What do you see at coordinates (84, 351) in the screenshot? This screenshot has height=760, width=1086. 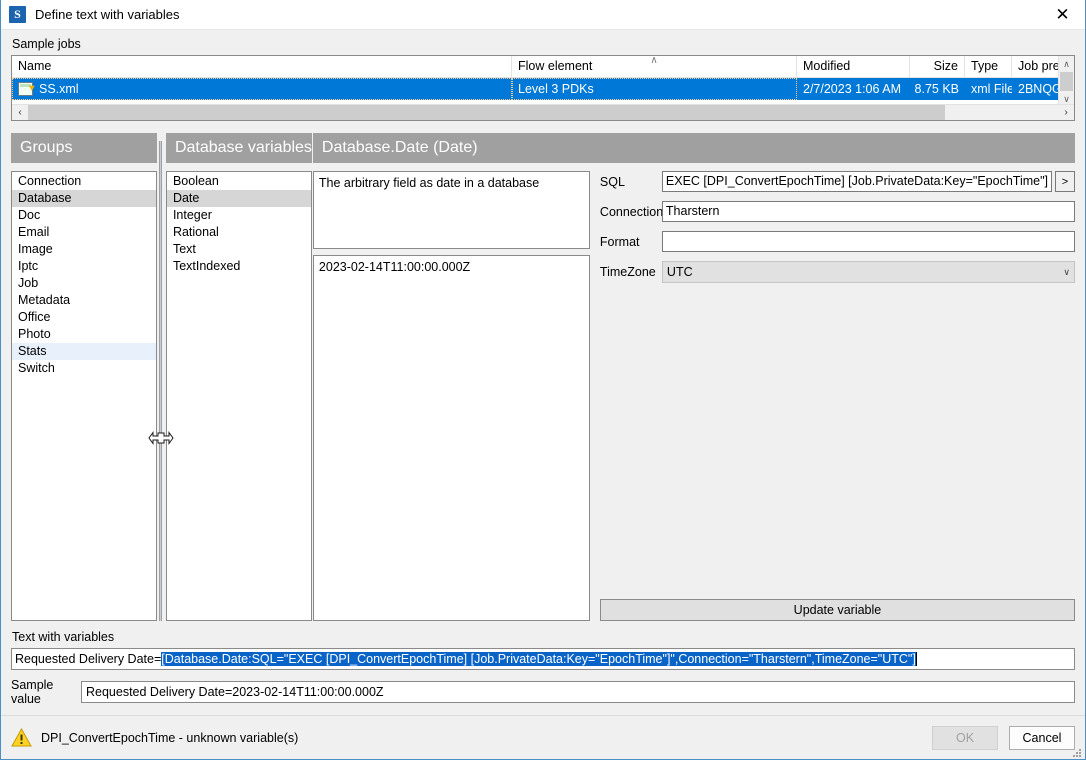 I see `group-item-stats: Stats` at bounding box center [84, 351].